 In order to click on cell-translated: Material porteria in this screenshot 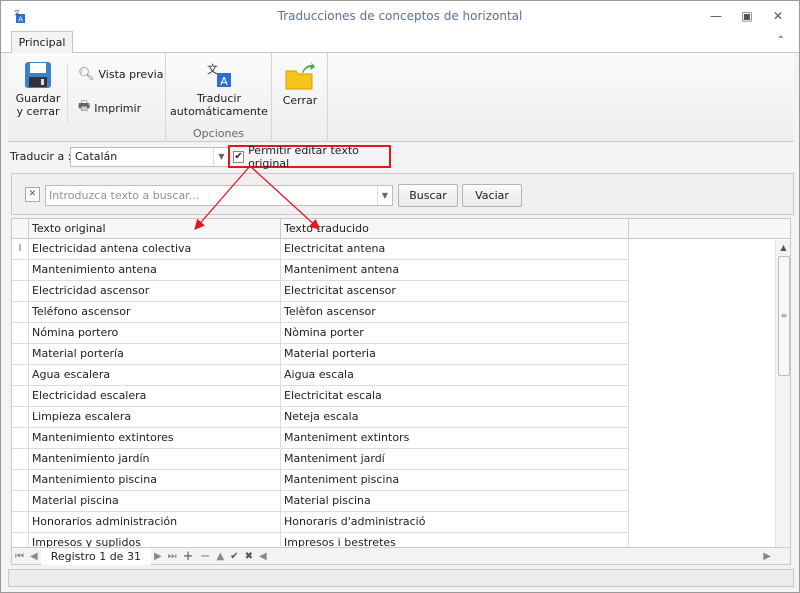, I will do `click(455, 354)`.